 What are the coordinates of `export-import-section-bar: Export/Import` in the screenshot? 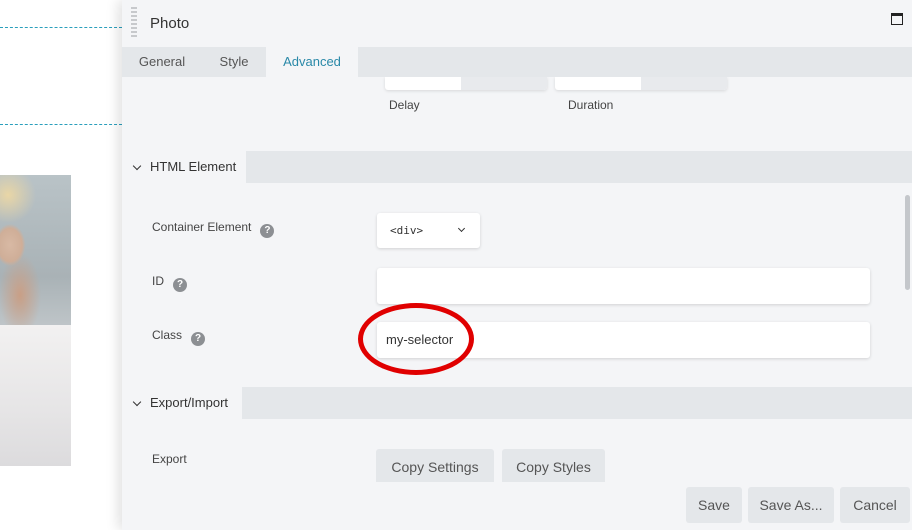 It's located at (517, 403).